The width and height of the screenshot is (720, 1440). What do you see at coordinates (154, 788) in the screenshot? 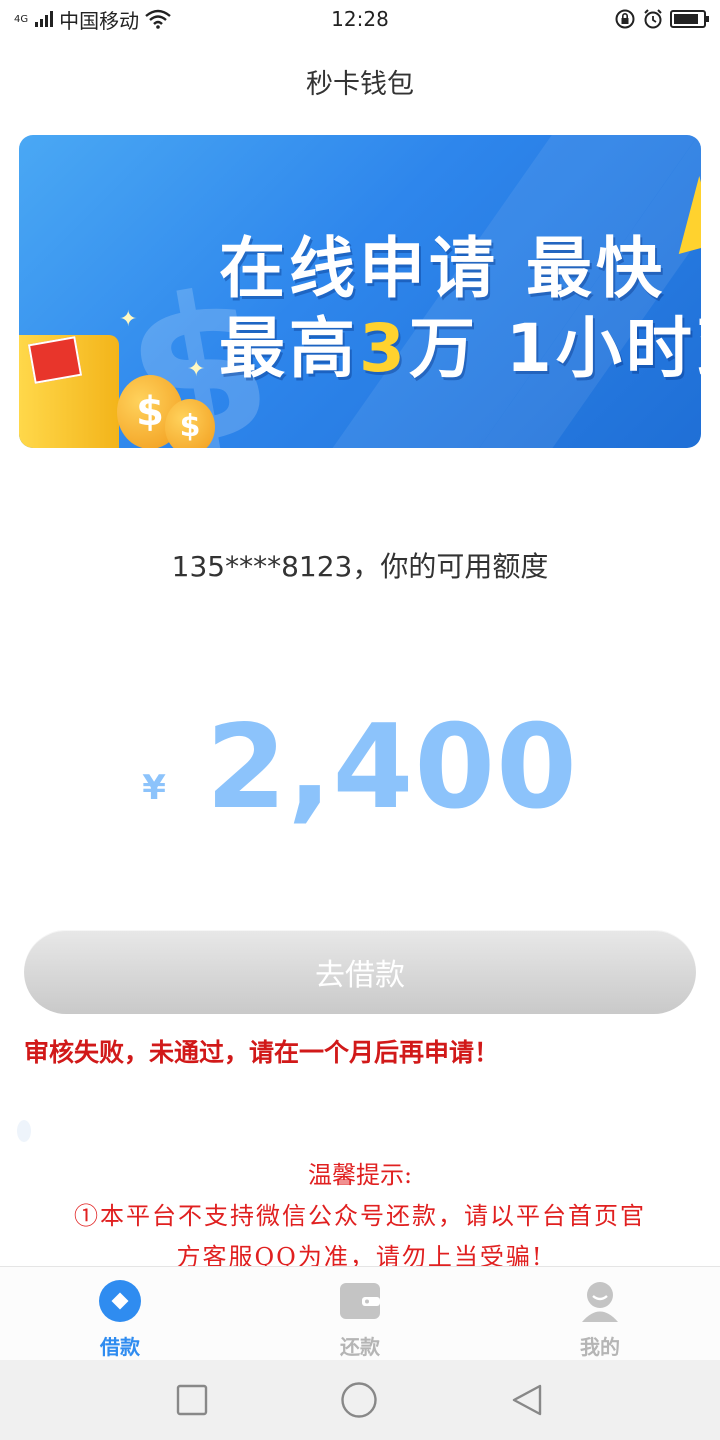
I see `currency-symbol: ¥` at bounding box center [154, 788].